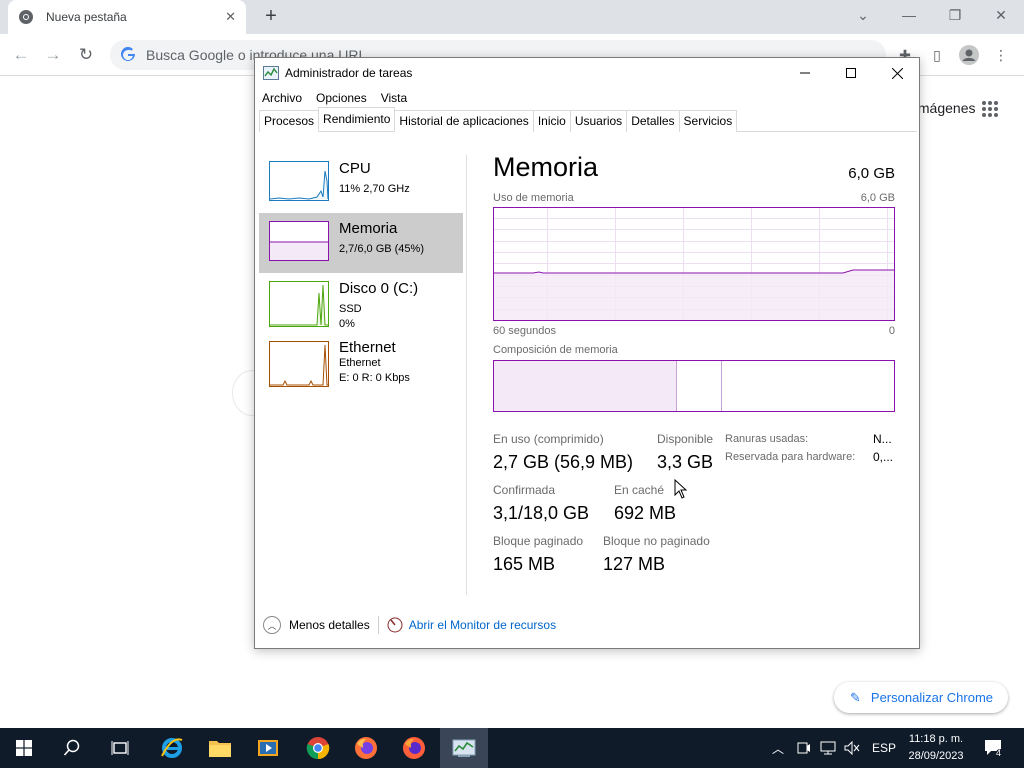  Describe the element at coordinates (944, 108) in the screenshot. I see `images-link: Imágenes` at that location.